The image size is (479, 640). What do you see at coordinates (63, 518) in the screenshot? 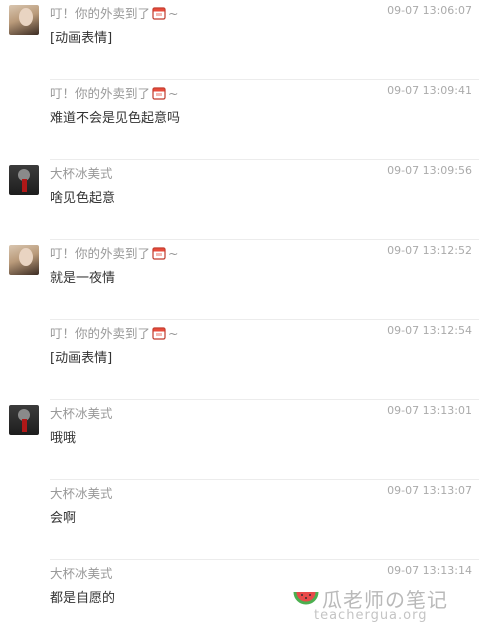
I see `message-text: 会啊` at bounding box center [63, 518].